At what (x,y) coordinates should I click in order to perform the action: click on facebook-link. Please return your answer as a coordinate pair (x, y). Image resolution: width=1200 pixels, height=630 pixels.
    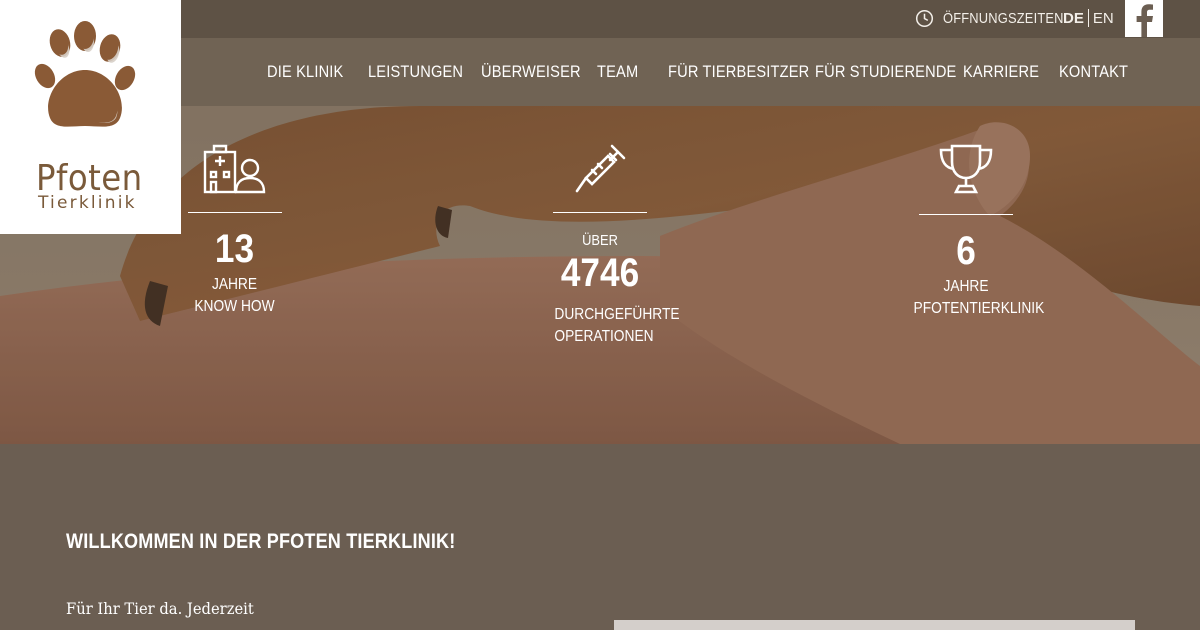
    Looking at the image, I should click on (1144, 18).